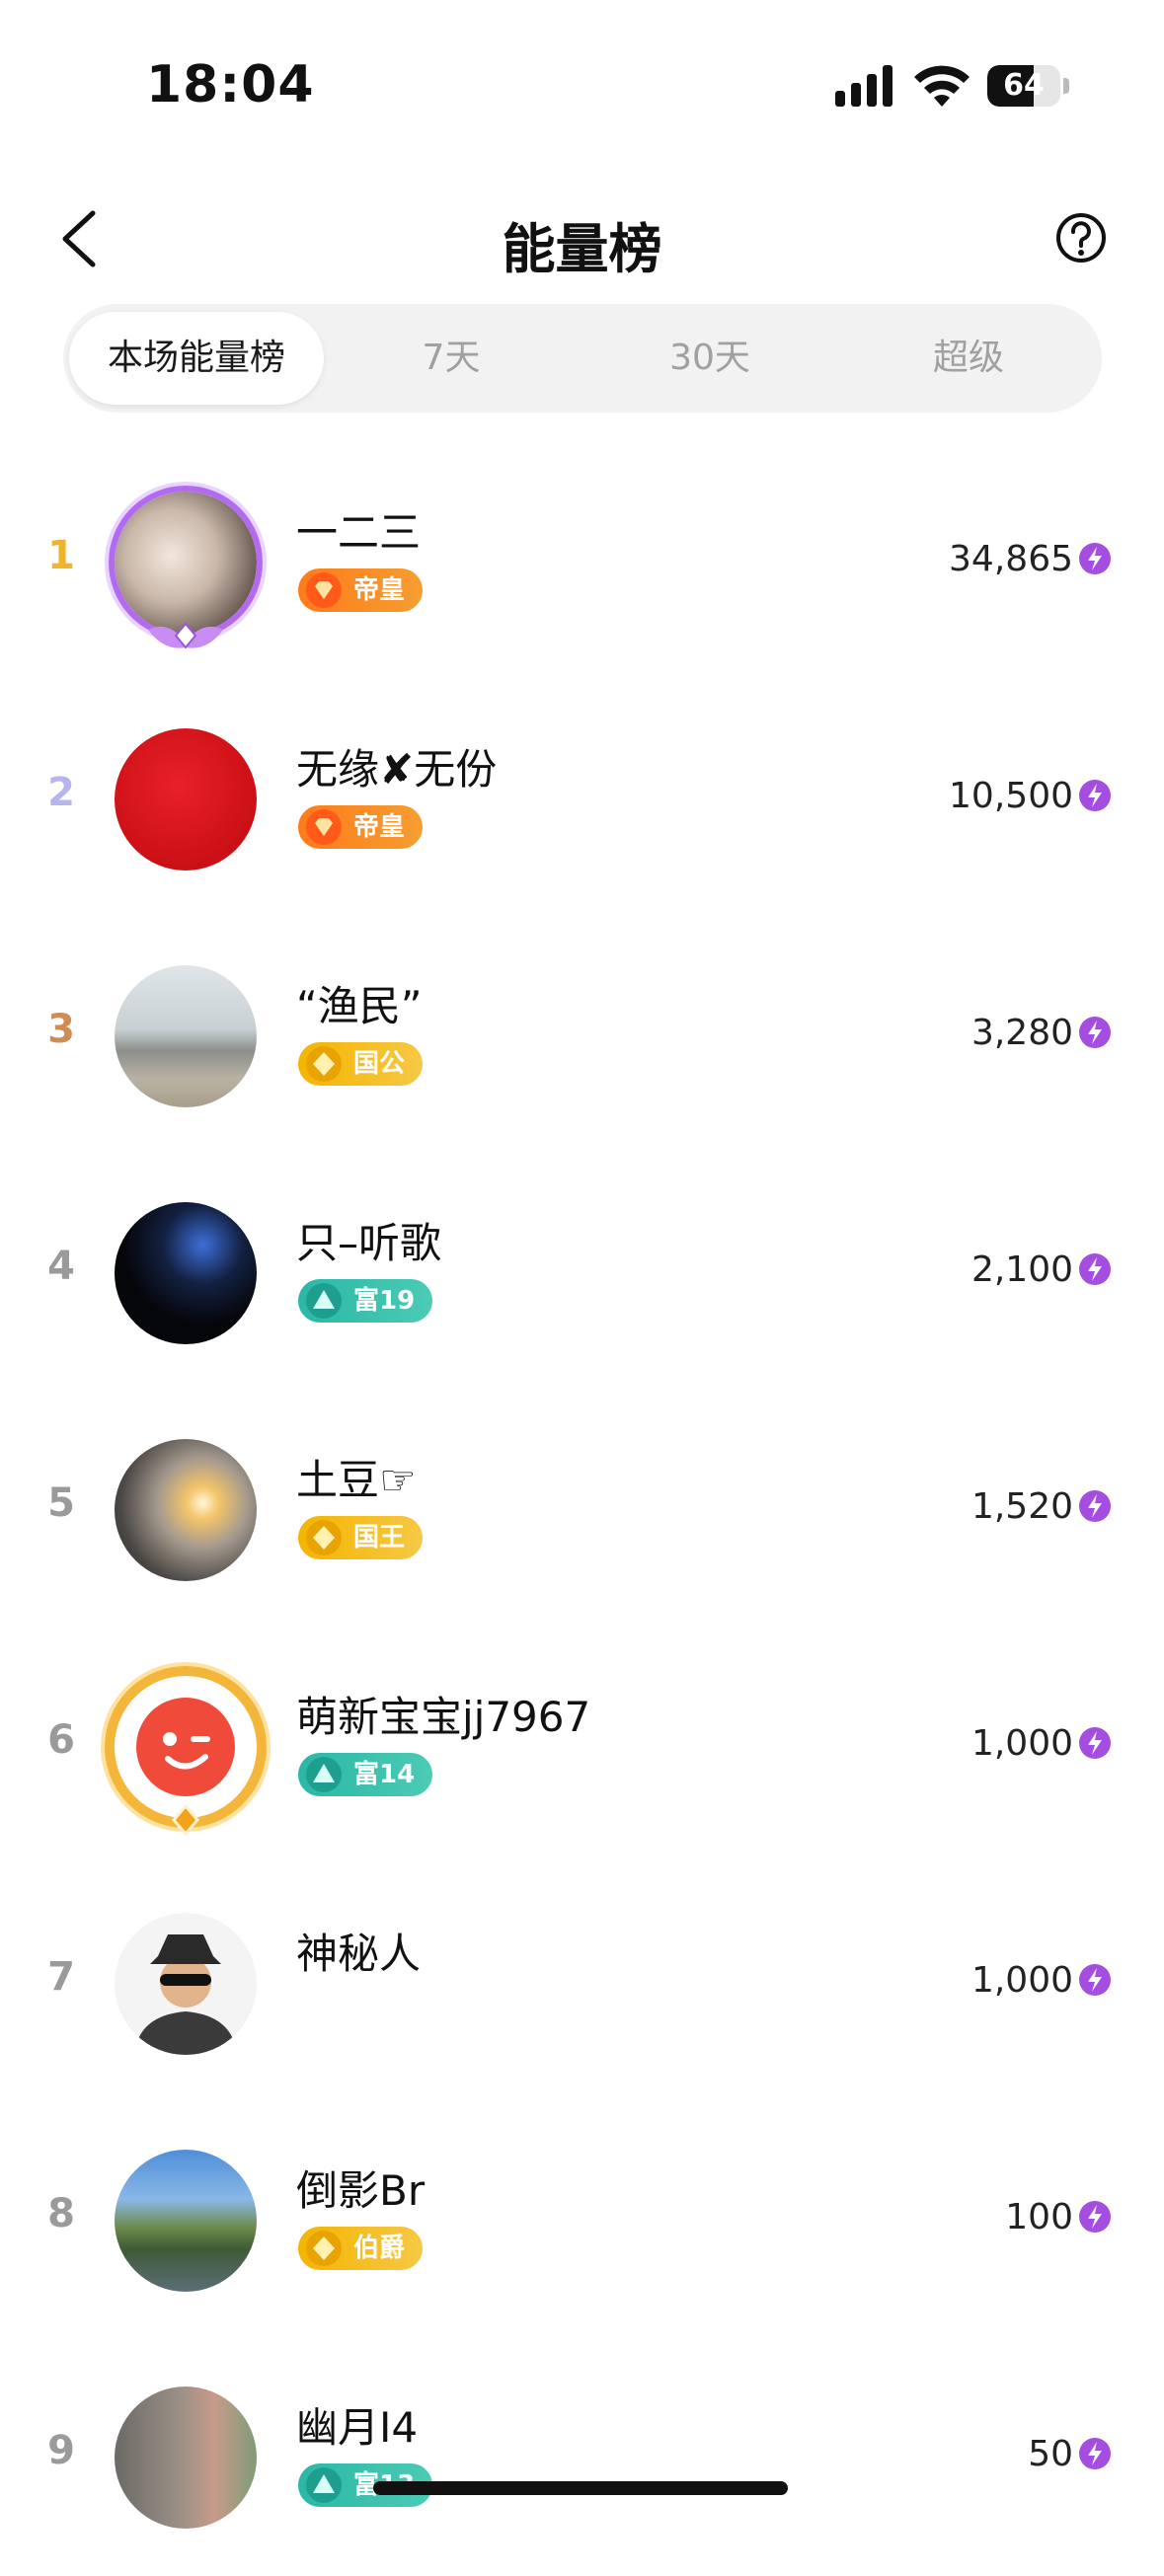 The width and height of the screenshot is (1164, 2576). What do you see at coordinates (582, 2220) in the screenshot?
I see `list-item: 8 倒影Br 伯爵 100` at bounding box center [582, 2220].